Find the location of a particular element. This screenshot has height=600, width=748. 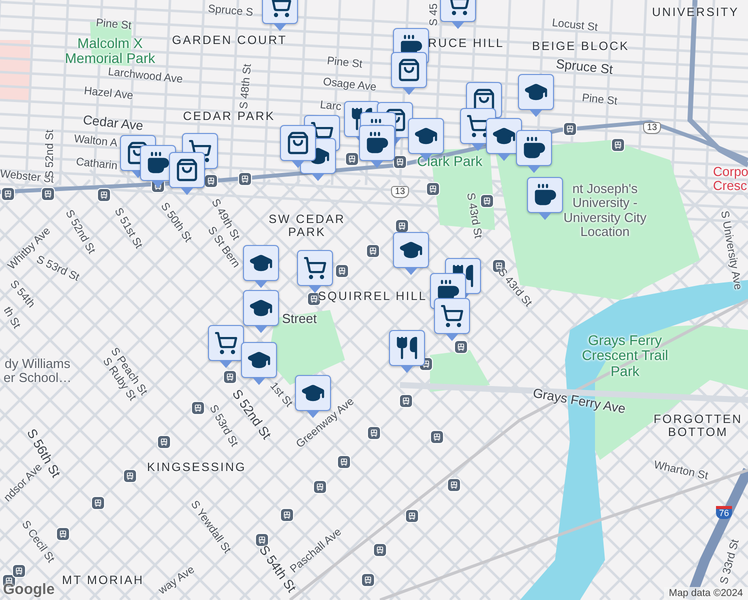

street-label: Larc is located at coordinates (330, 106).